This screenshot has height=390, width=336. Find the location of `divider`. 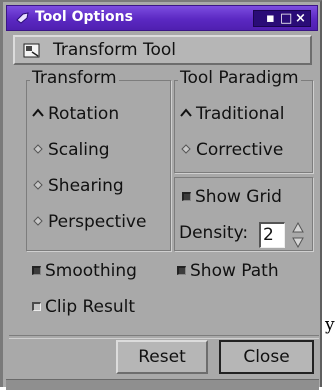

divider is located at coordinates (164, 337).